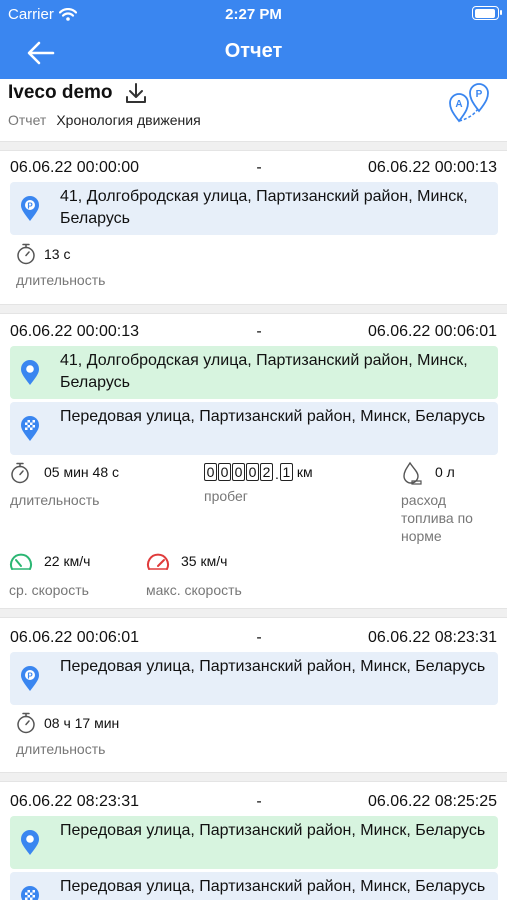 The width and height of the screenshot is (507, 900). I want to click on odometer-unit: км, so click(304, 472).